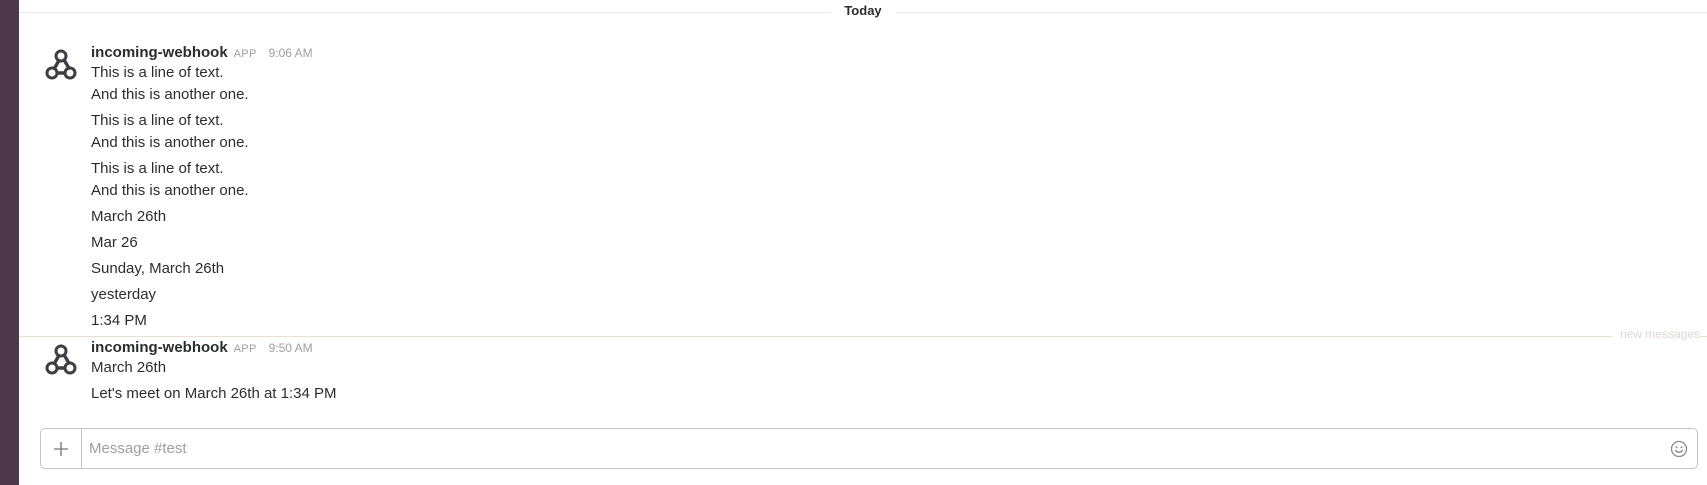 This screenshot has height=485, width=1707. I want to click on add-attachment-button, so click(61, 448).